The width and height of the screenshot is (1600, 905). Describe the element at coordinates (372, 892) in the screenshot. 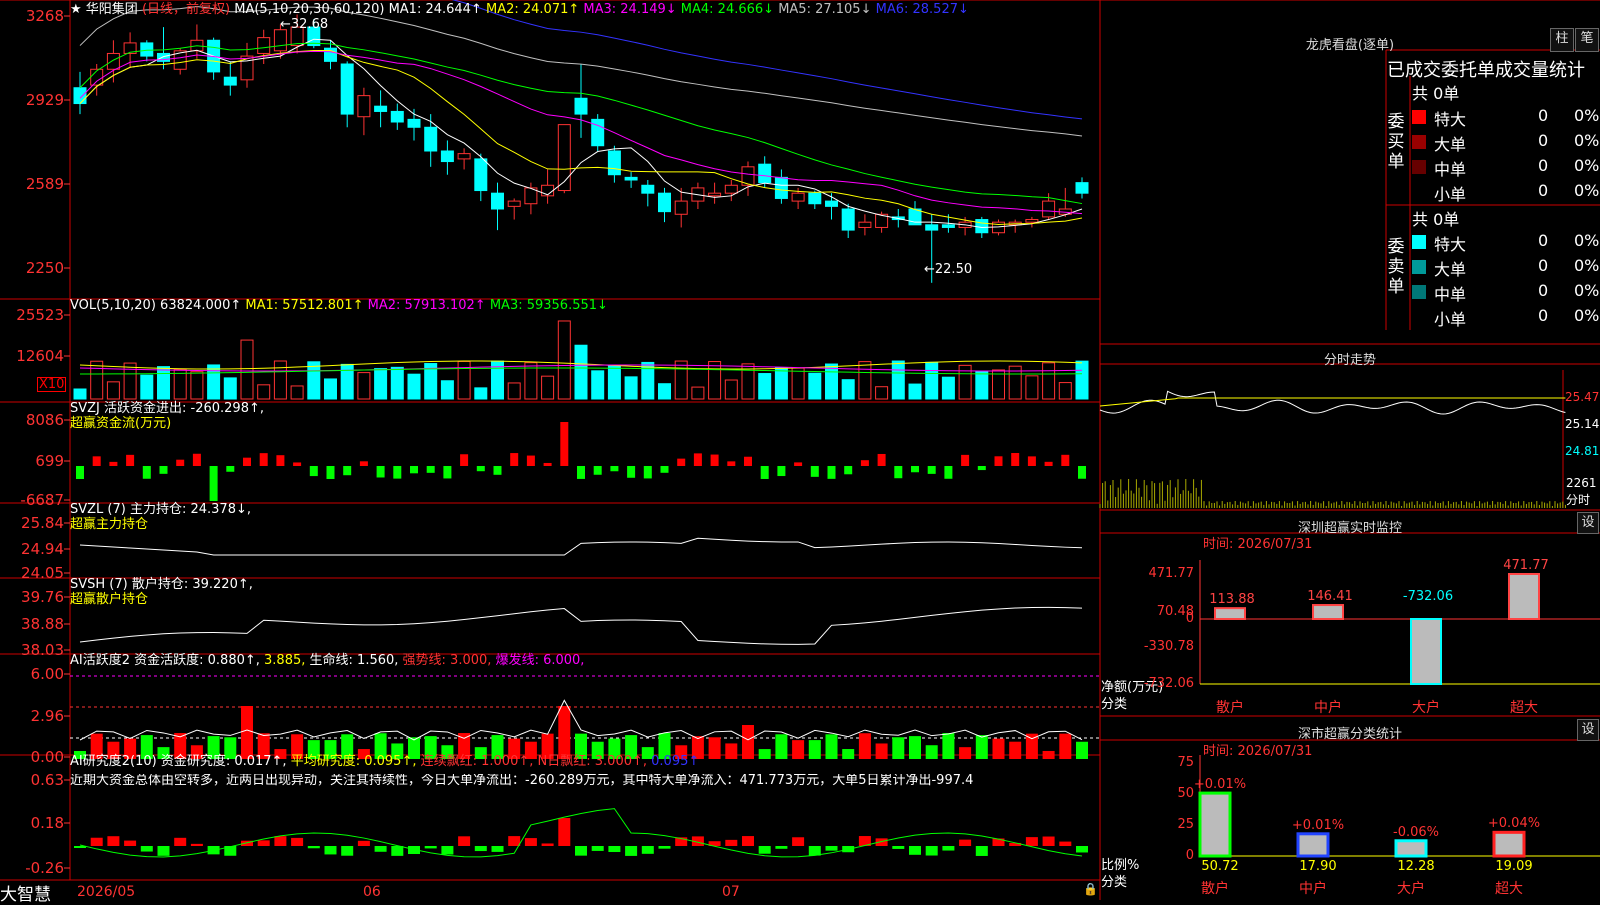

I see `date-label-1: 06` at that location.